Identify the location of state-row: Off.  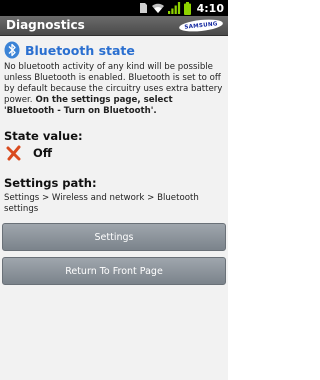
(29, 153).